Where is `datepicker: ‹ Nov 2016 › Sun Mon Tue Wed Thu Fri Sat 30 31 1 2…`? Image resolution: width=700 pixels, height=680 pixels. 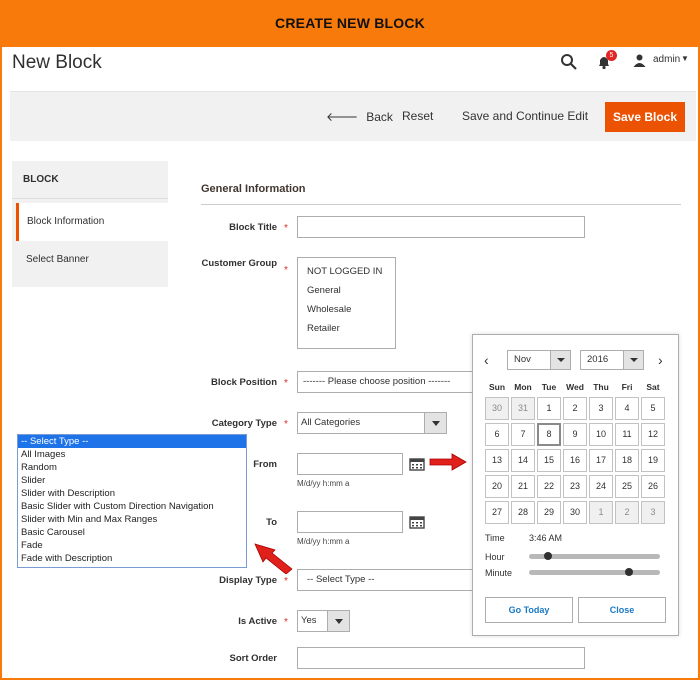
datepicker: ‹ Nov 2016 › Sun Mon Tue Wed Thu Fri Sat 30 31 1 2… is located at coordinates (575, 485).